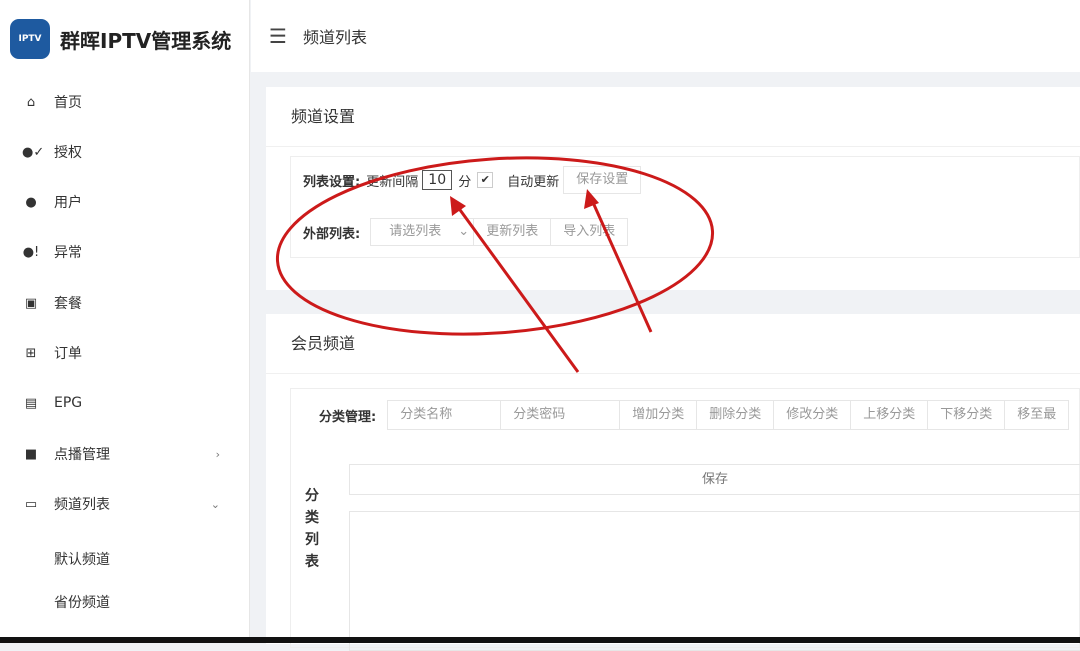 The width and height of the screenshot is (1080, 651). What do you see at coordinates (485, 180) in the screenshot?
I see `auto-update-checkbox: ✔` at bounding box center [485, 180].